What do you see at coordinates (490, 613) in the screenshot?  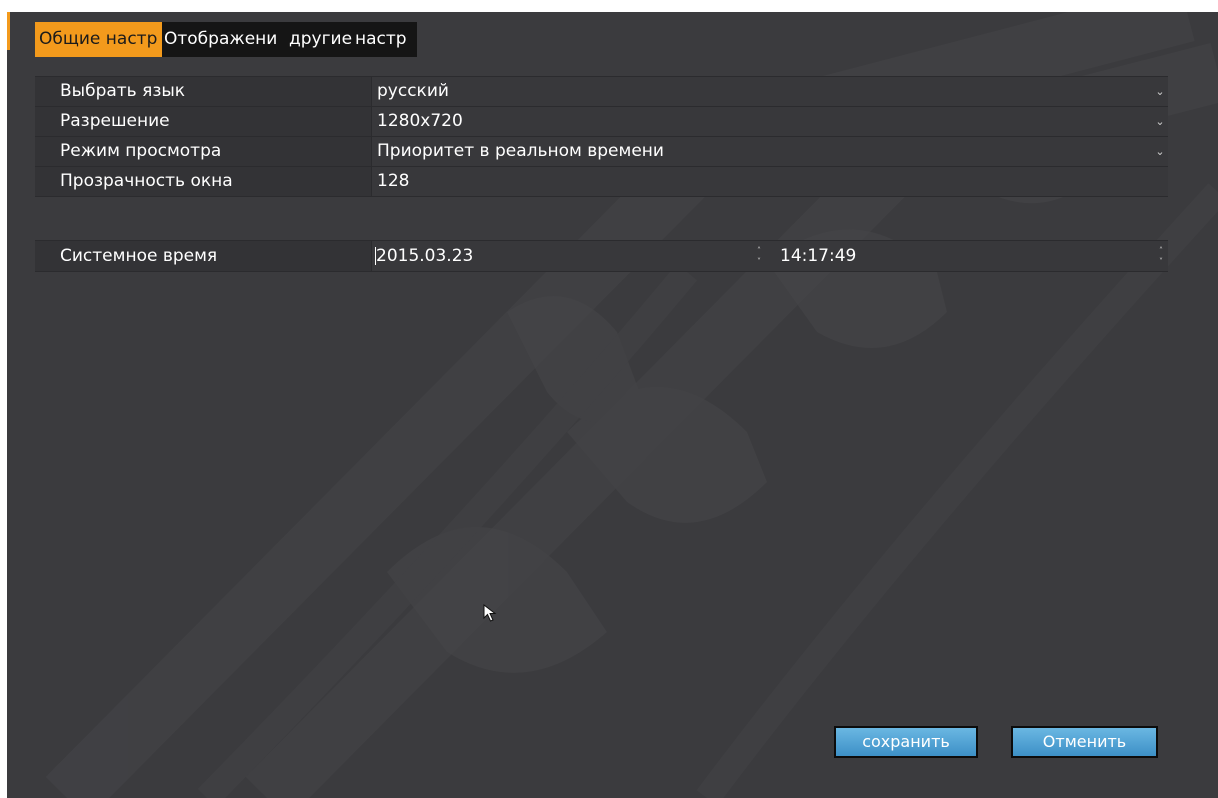 I see `mouse-pointer-icon` at bounding box center [490, 613].